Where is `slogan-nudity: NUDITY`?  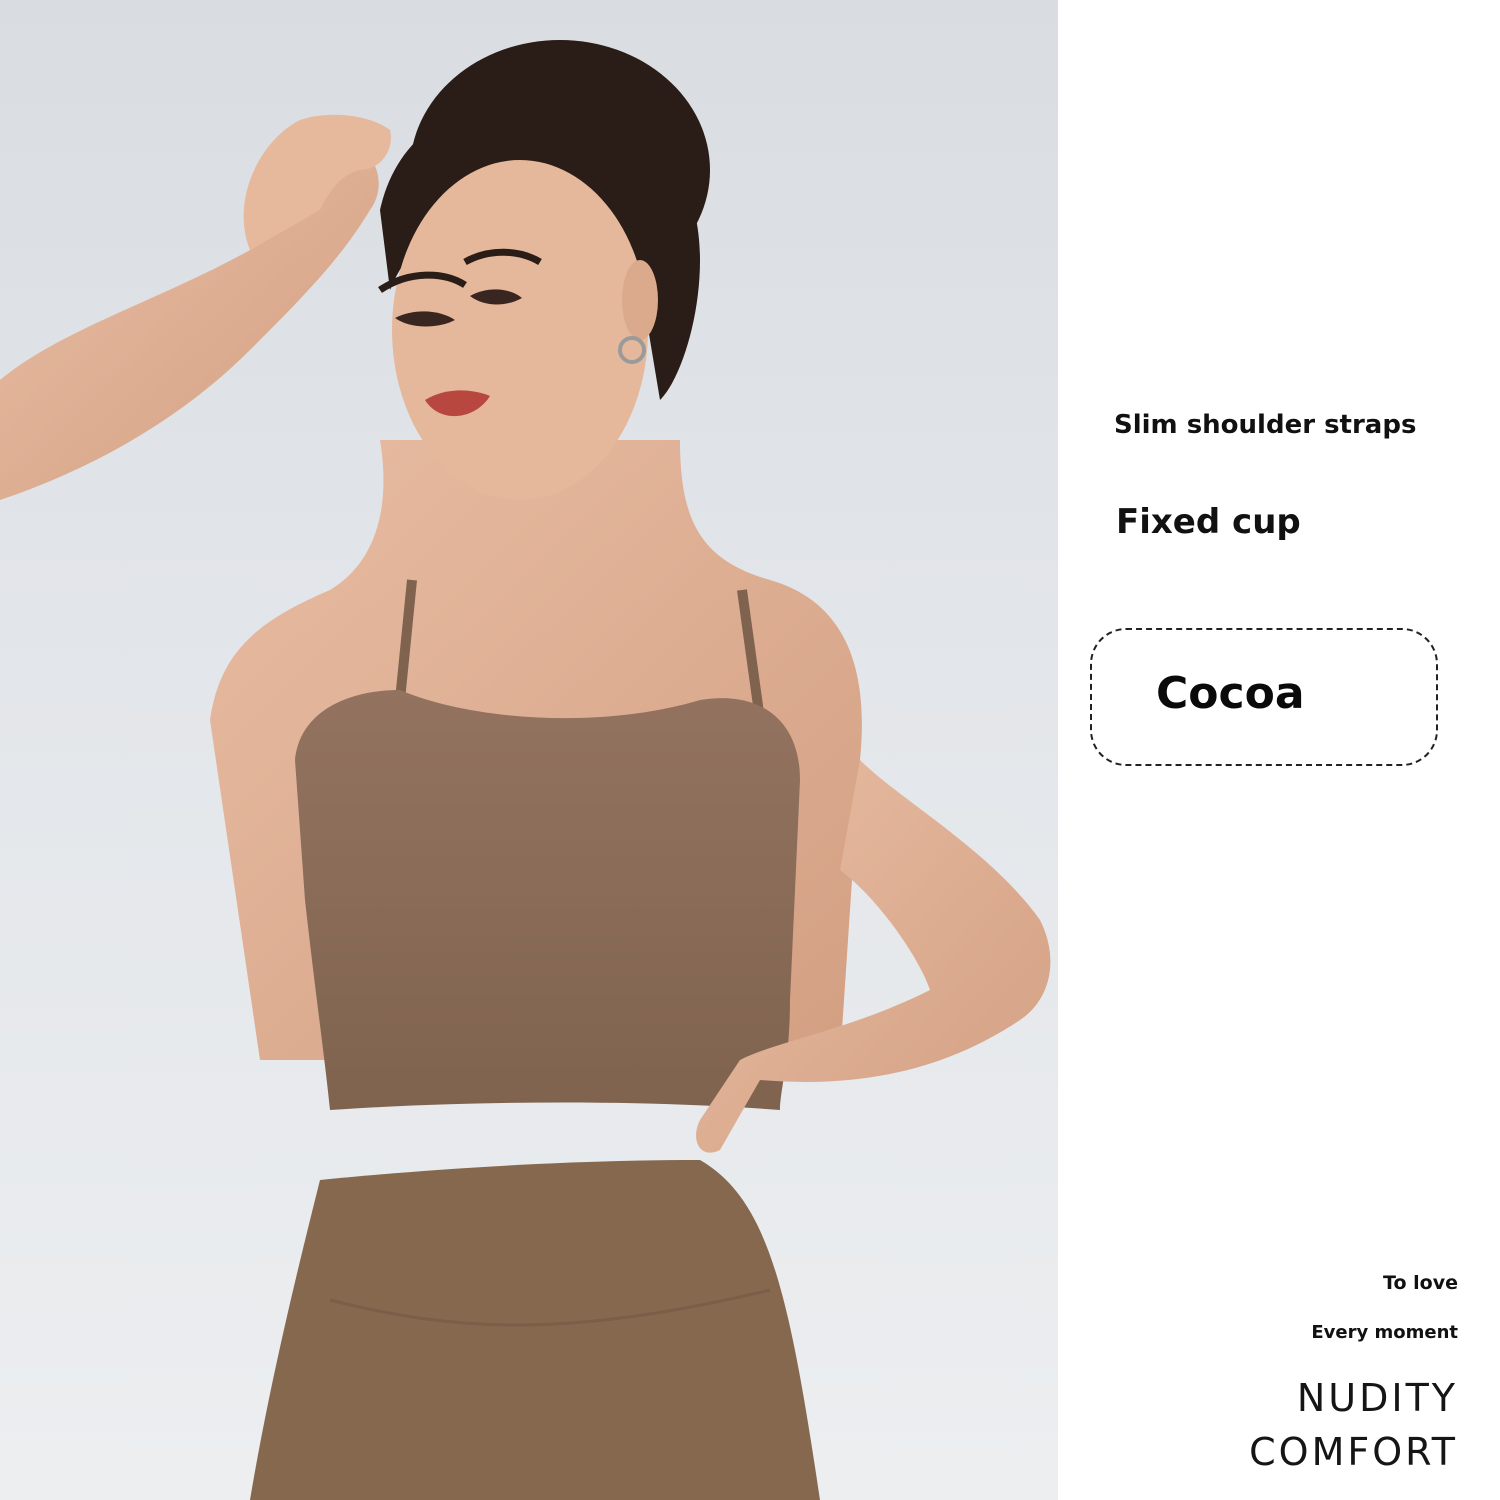 slogan-nudity: NUDITY is located at coordinates (1377, 1398).